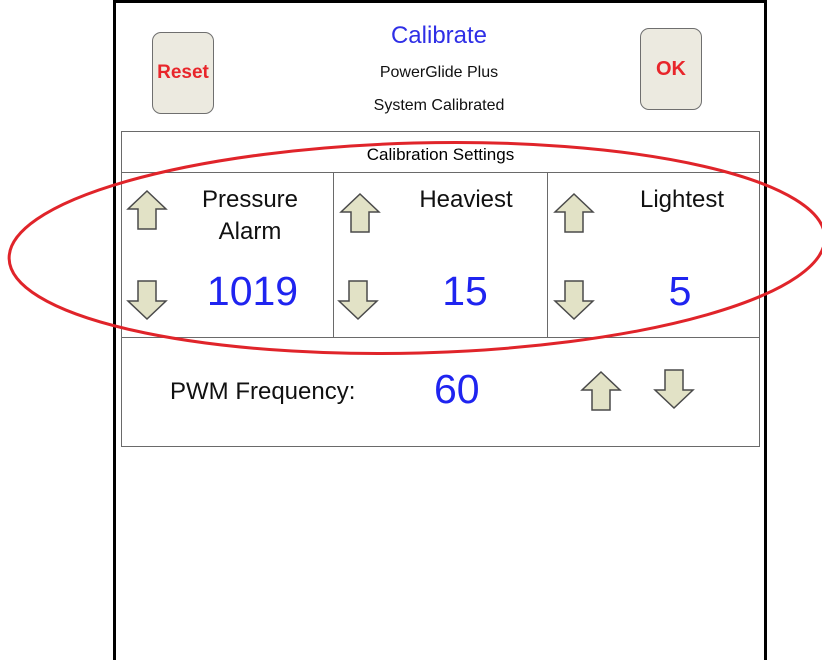  Describe the element at coordinates (440, 154) in the screenshot. I see `section-label: Calibration Settings` at that location.